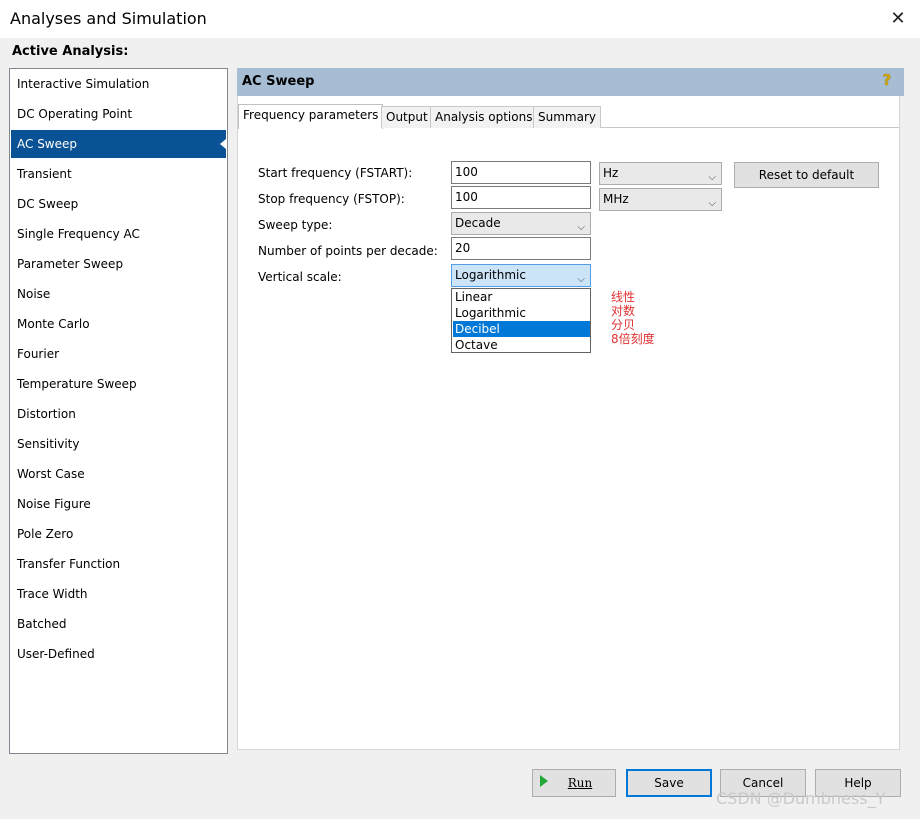 The image size is (920, 819). What do you see at coordinates (478, 223) in the screenshot?
I see `sweep-type-value: Decade` at bounding box center [478, 223].